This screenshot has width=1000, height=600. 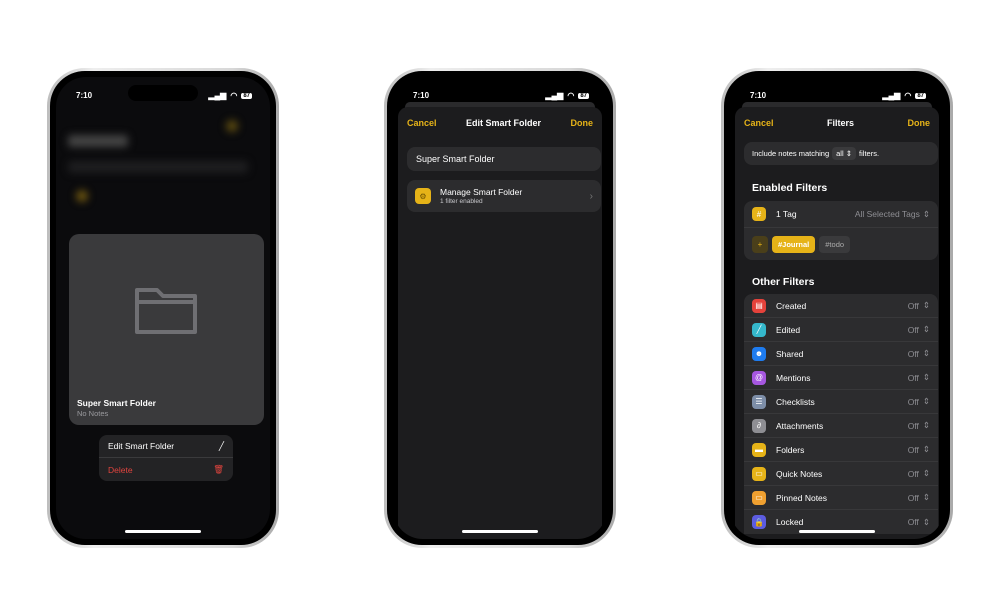 What do you see at coordinates (783, 282) in the screenshot?
I see `other-filters-heading: Other Filters` at bounding box center [783, 282].